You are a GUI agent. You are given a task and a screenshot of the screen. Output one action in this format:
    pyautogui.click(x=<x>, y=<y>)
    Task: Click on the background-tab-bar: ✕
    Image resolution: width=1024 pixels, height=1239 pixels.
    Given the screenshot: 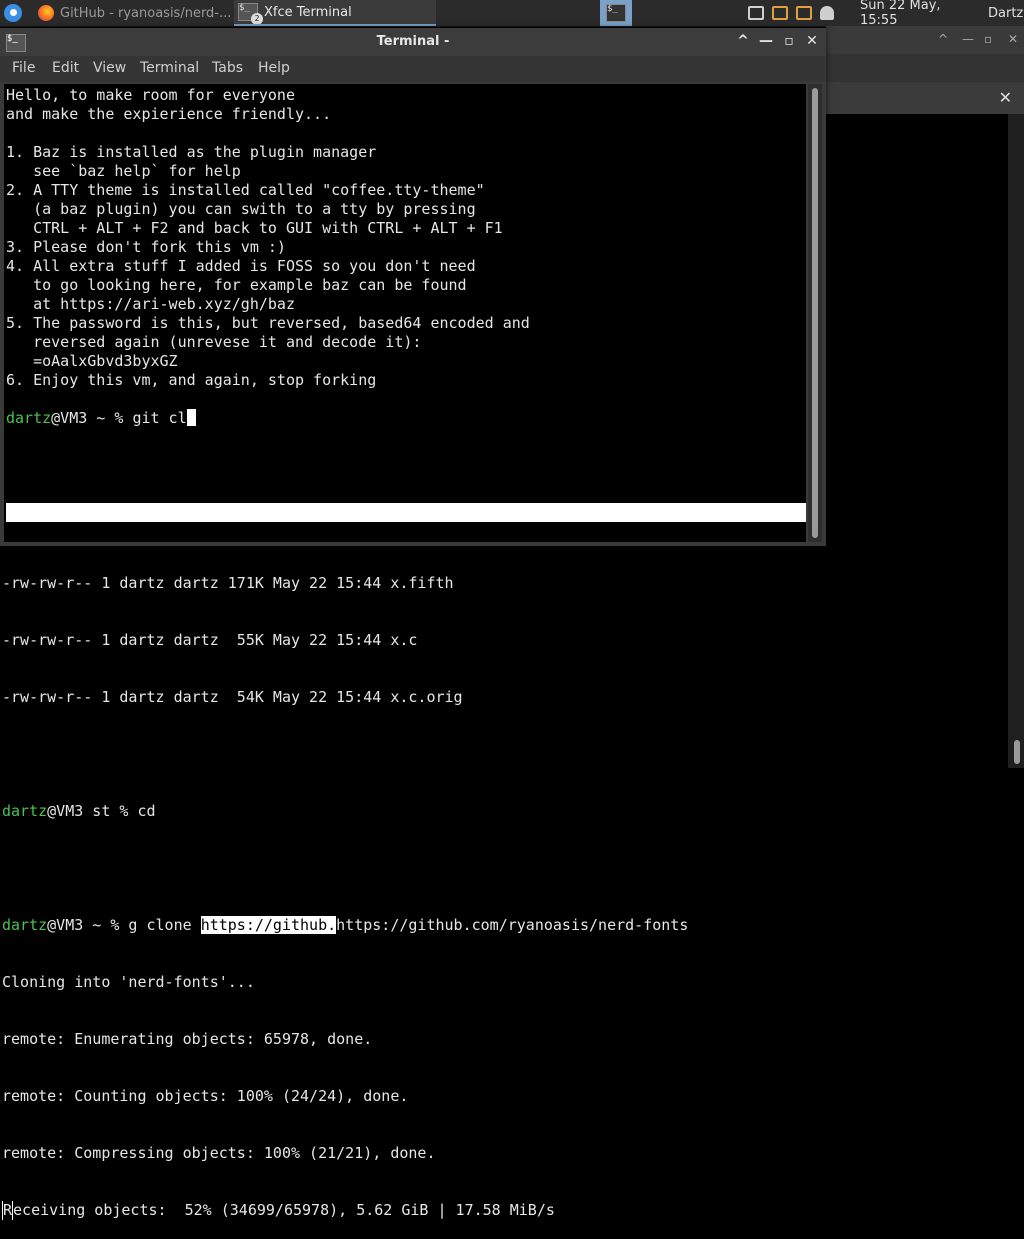 What is the action you would take?
    pyautogui.click(x=925, y=98)
    